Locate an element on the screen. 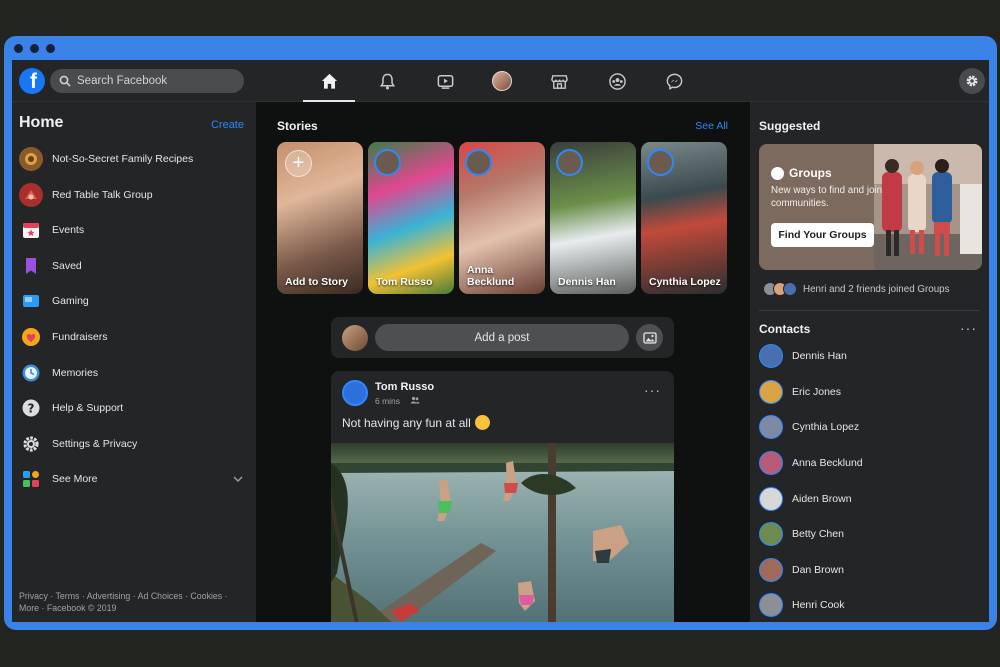 The height and width of the screenshot is (667, 1000). story-tom-russo: Tom Russo is located at coordinates (411, 218).